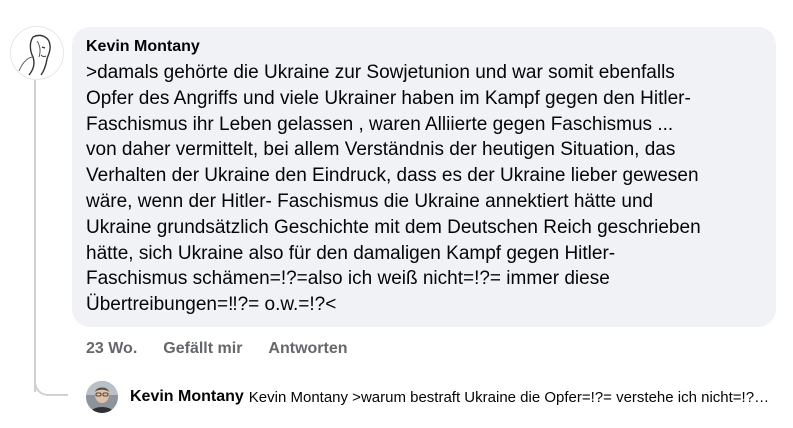 This screenshot has width=793, height=428. I want to click on like-button: Gefällt mir, so click(202, 349).